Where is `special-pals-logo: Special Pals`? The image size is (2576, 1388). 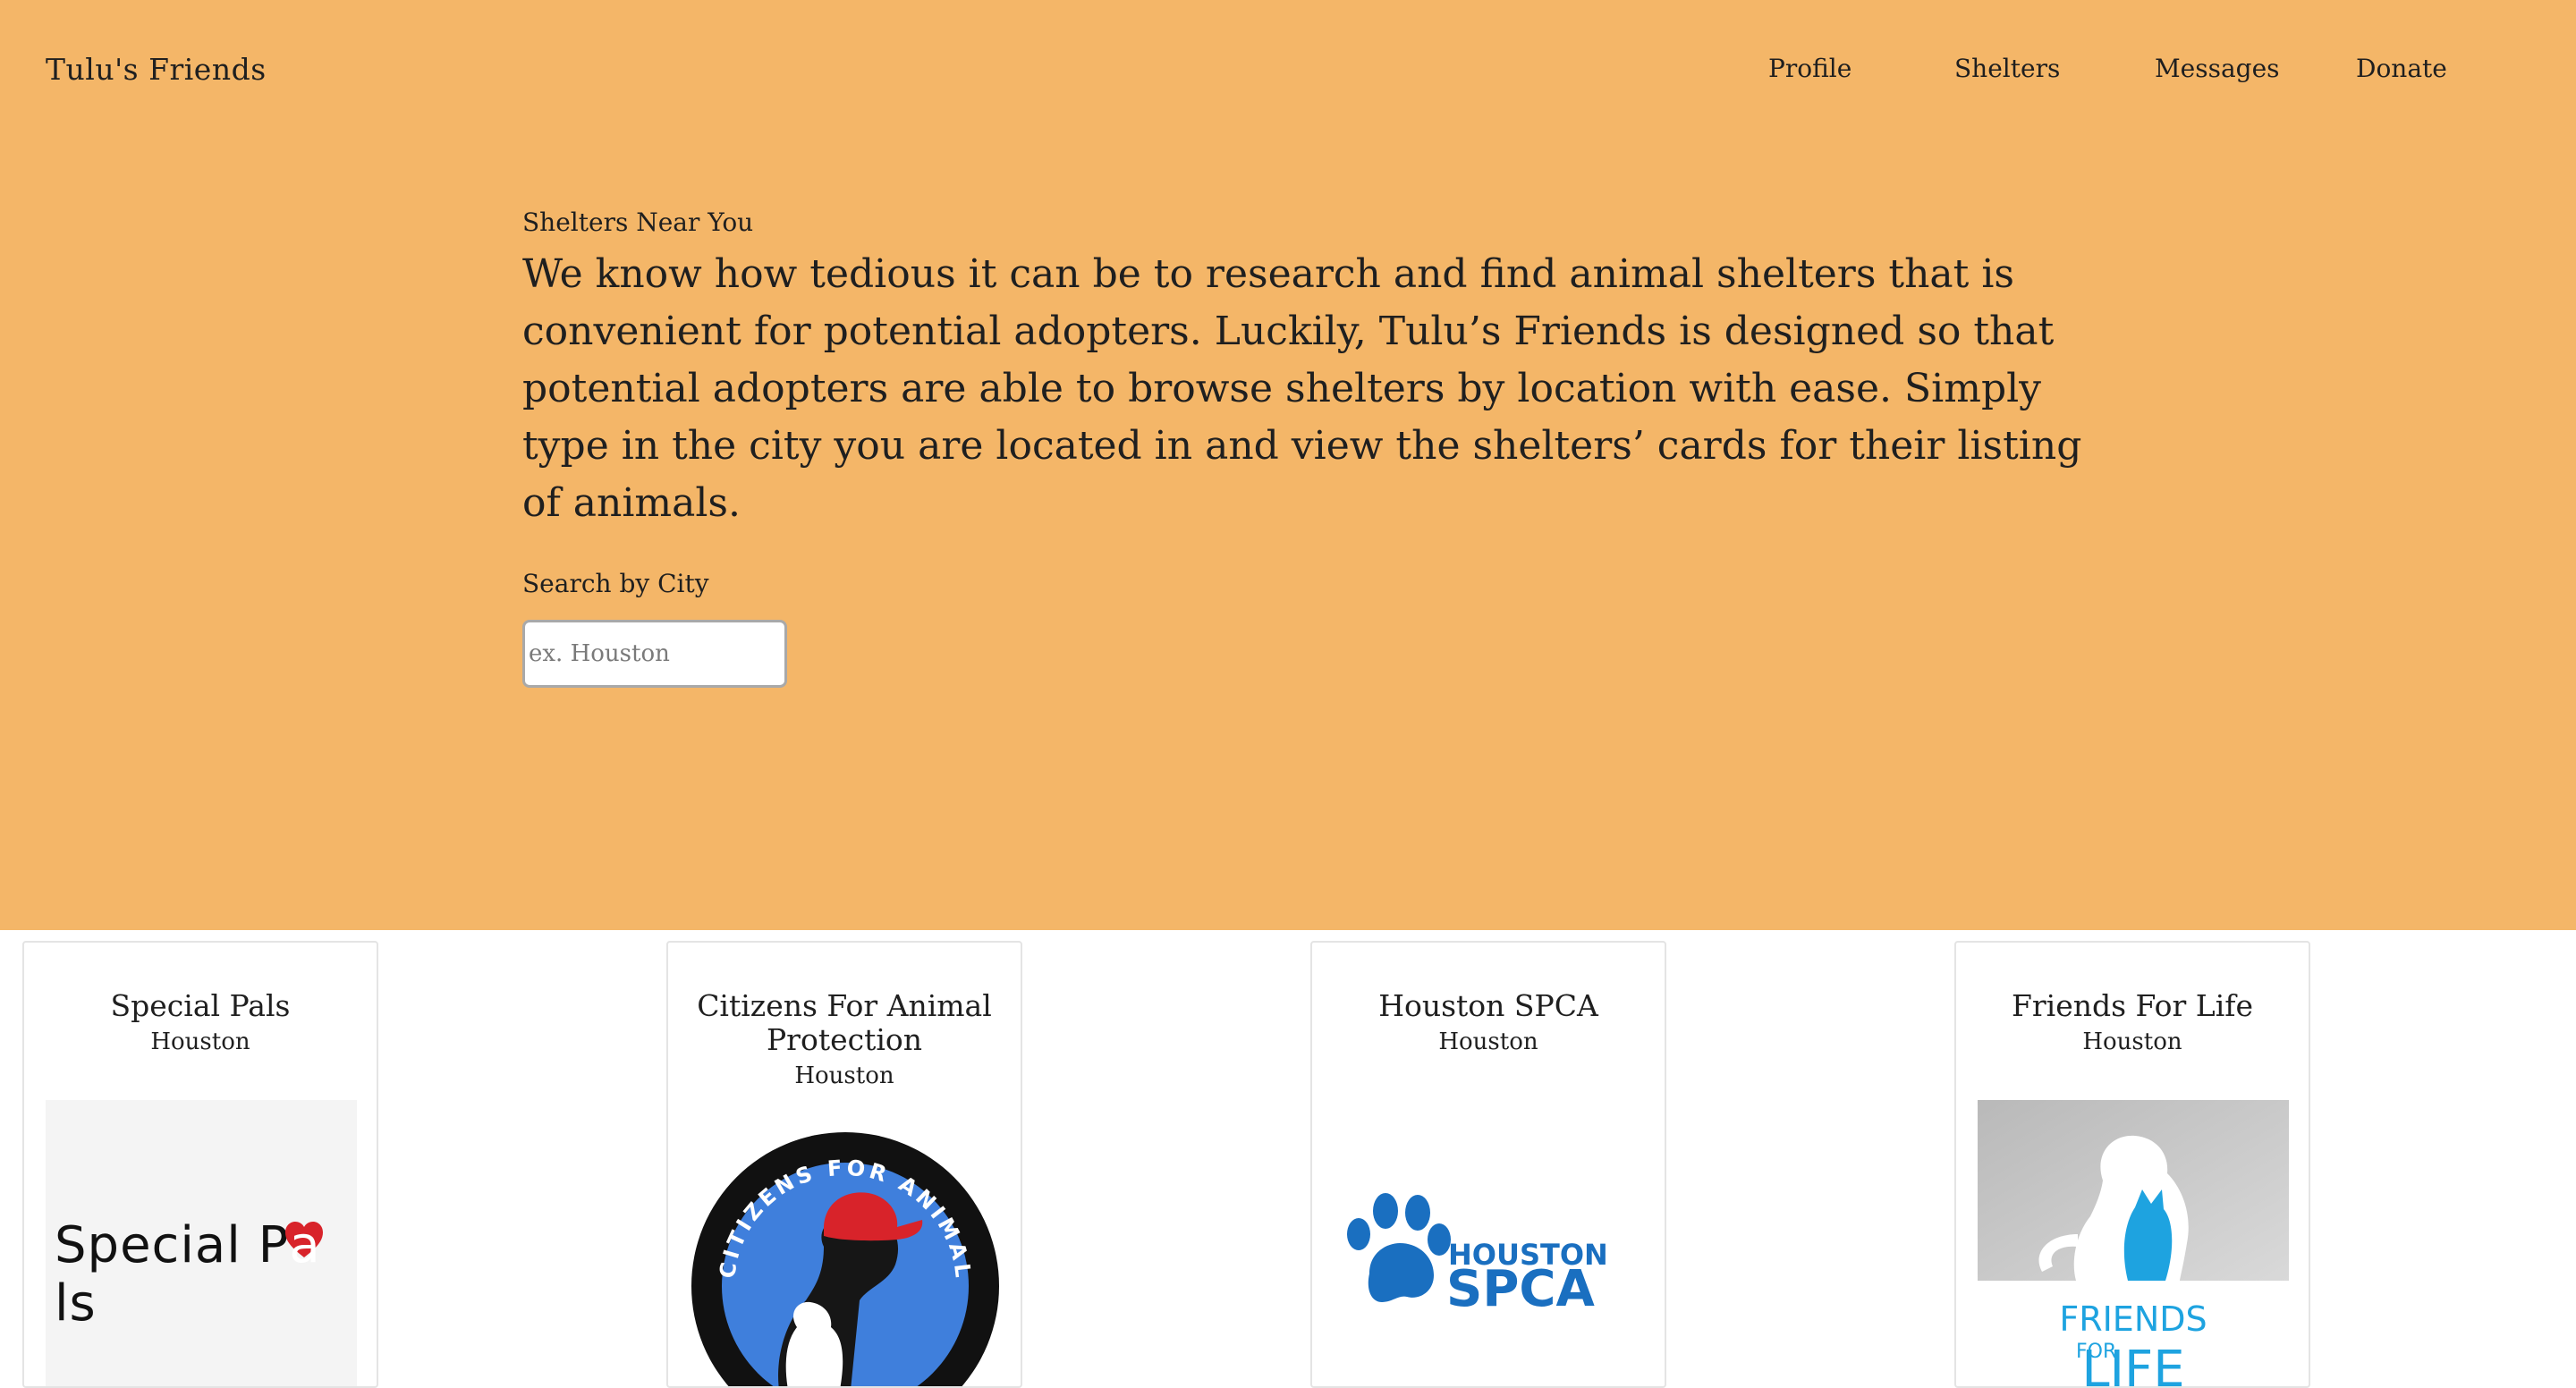
special-pals-logo: Special Pals is located at coordinates (201, 1243).